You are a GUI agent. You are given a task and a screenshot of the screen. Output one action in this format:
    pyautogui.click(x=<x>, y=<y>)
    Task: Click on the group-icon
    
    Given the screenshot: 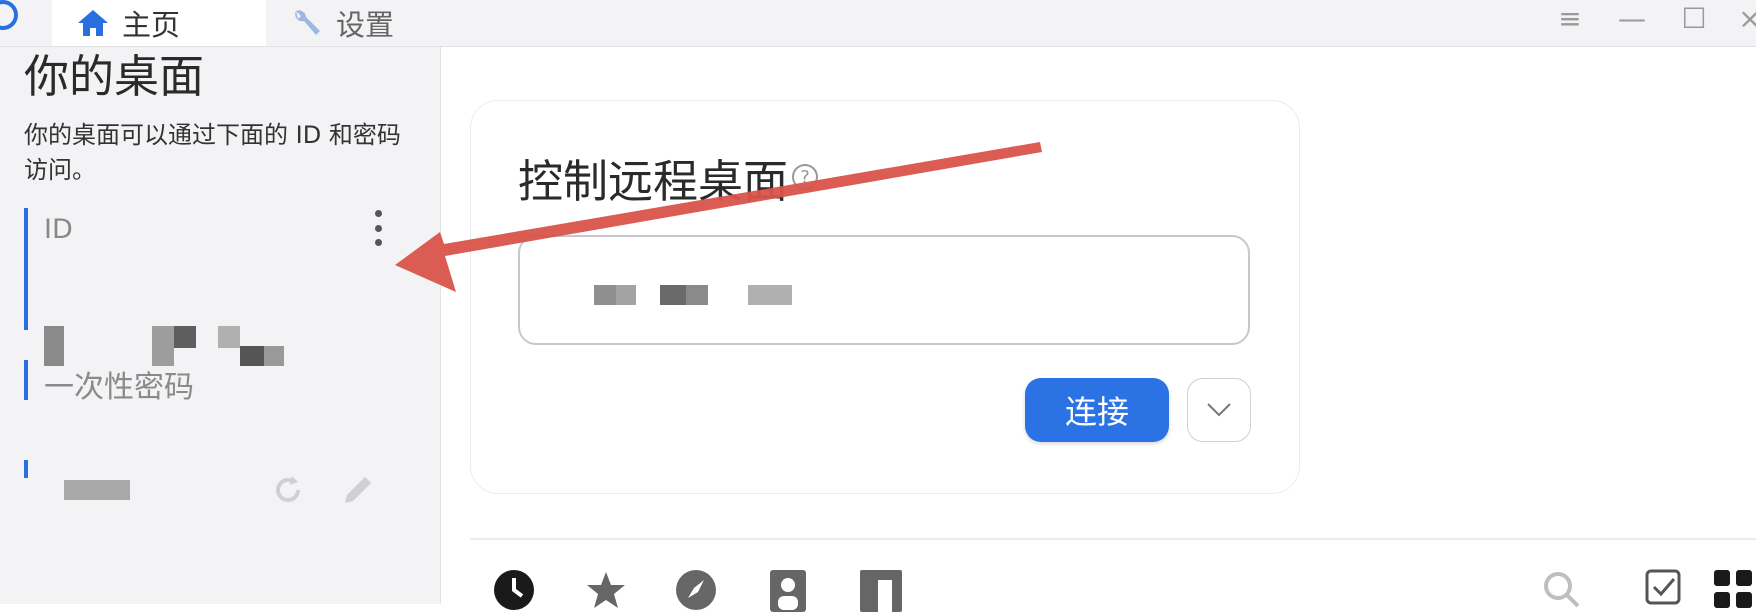 What is the action you would take?
    pyautogui.click(x=881, y=591)
    